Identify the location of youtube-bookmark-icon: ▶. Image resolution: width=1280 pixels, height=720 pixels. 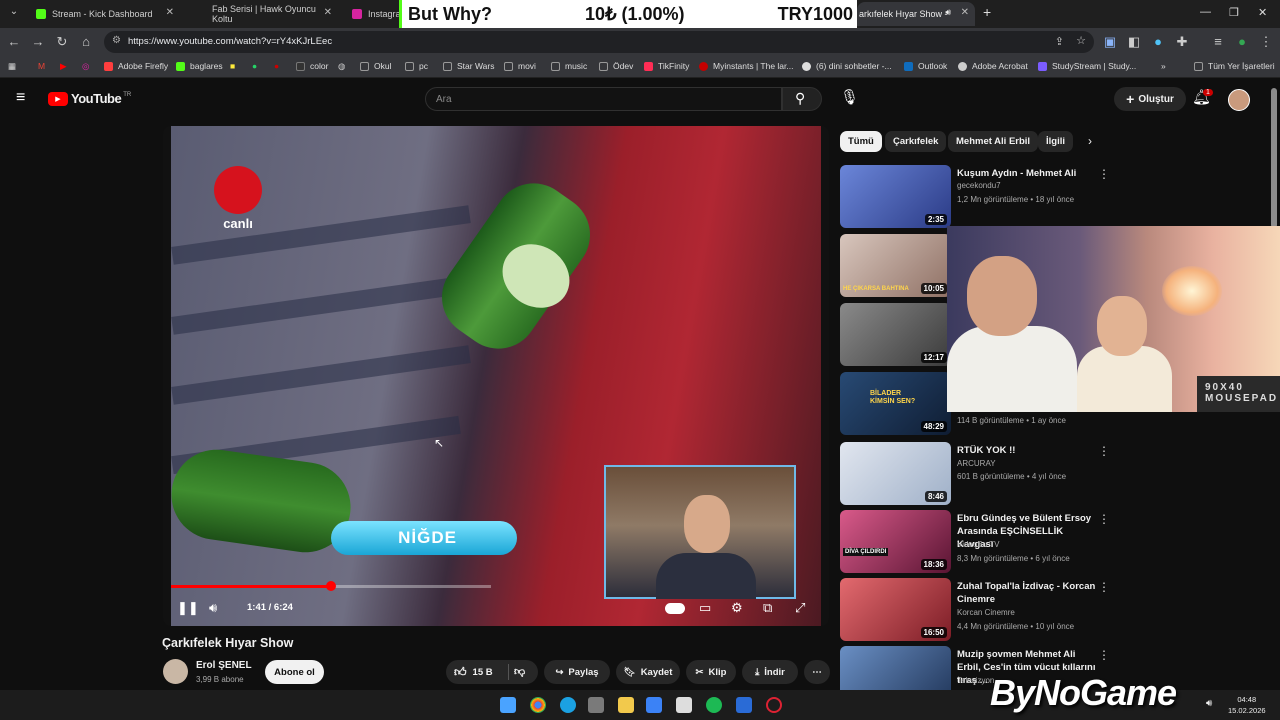
(63, 66).